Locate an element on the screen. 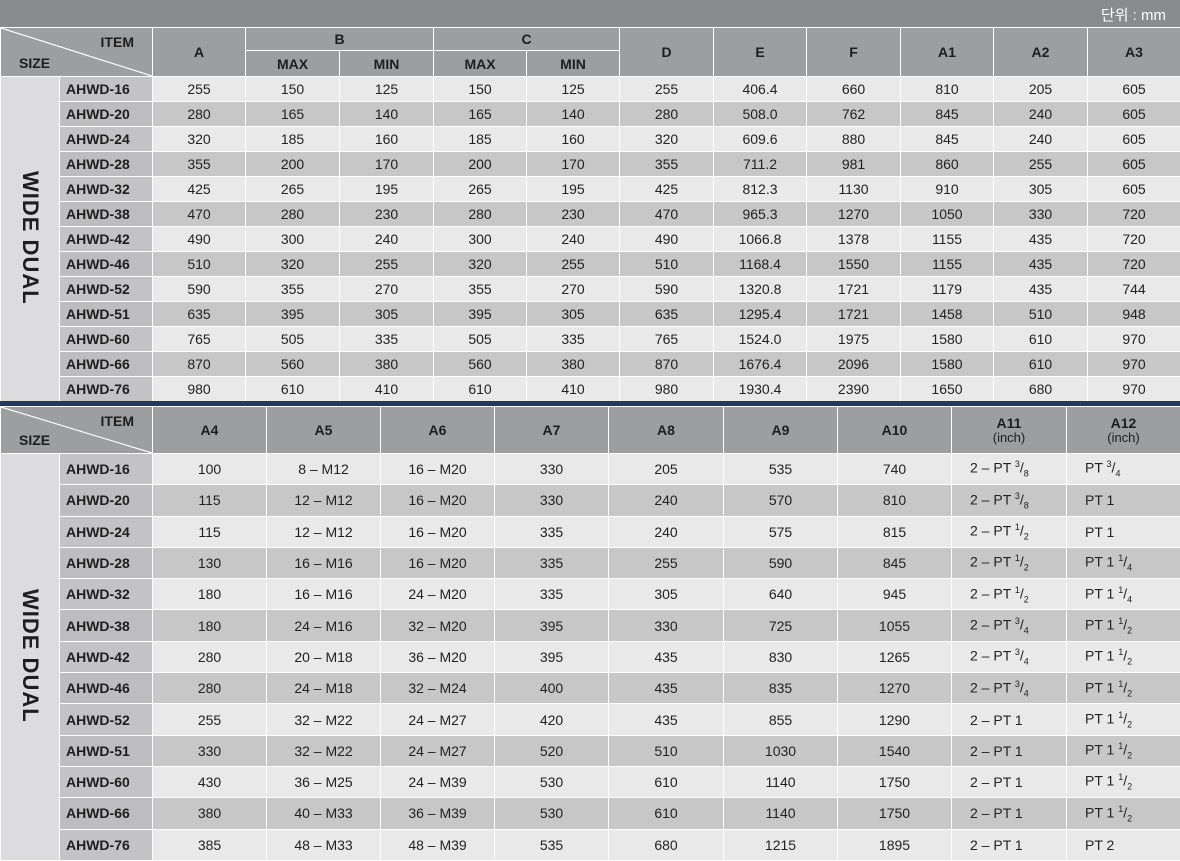 Image resolution: width=1180 pixels, height=861 pixels. a11-denominator: 4 is located at coordinates (1026, 662).